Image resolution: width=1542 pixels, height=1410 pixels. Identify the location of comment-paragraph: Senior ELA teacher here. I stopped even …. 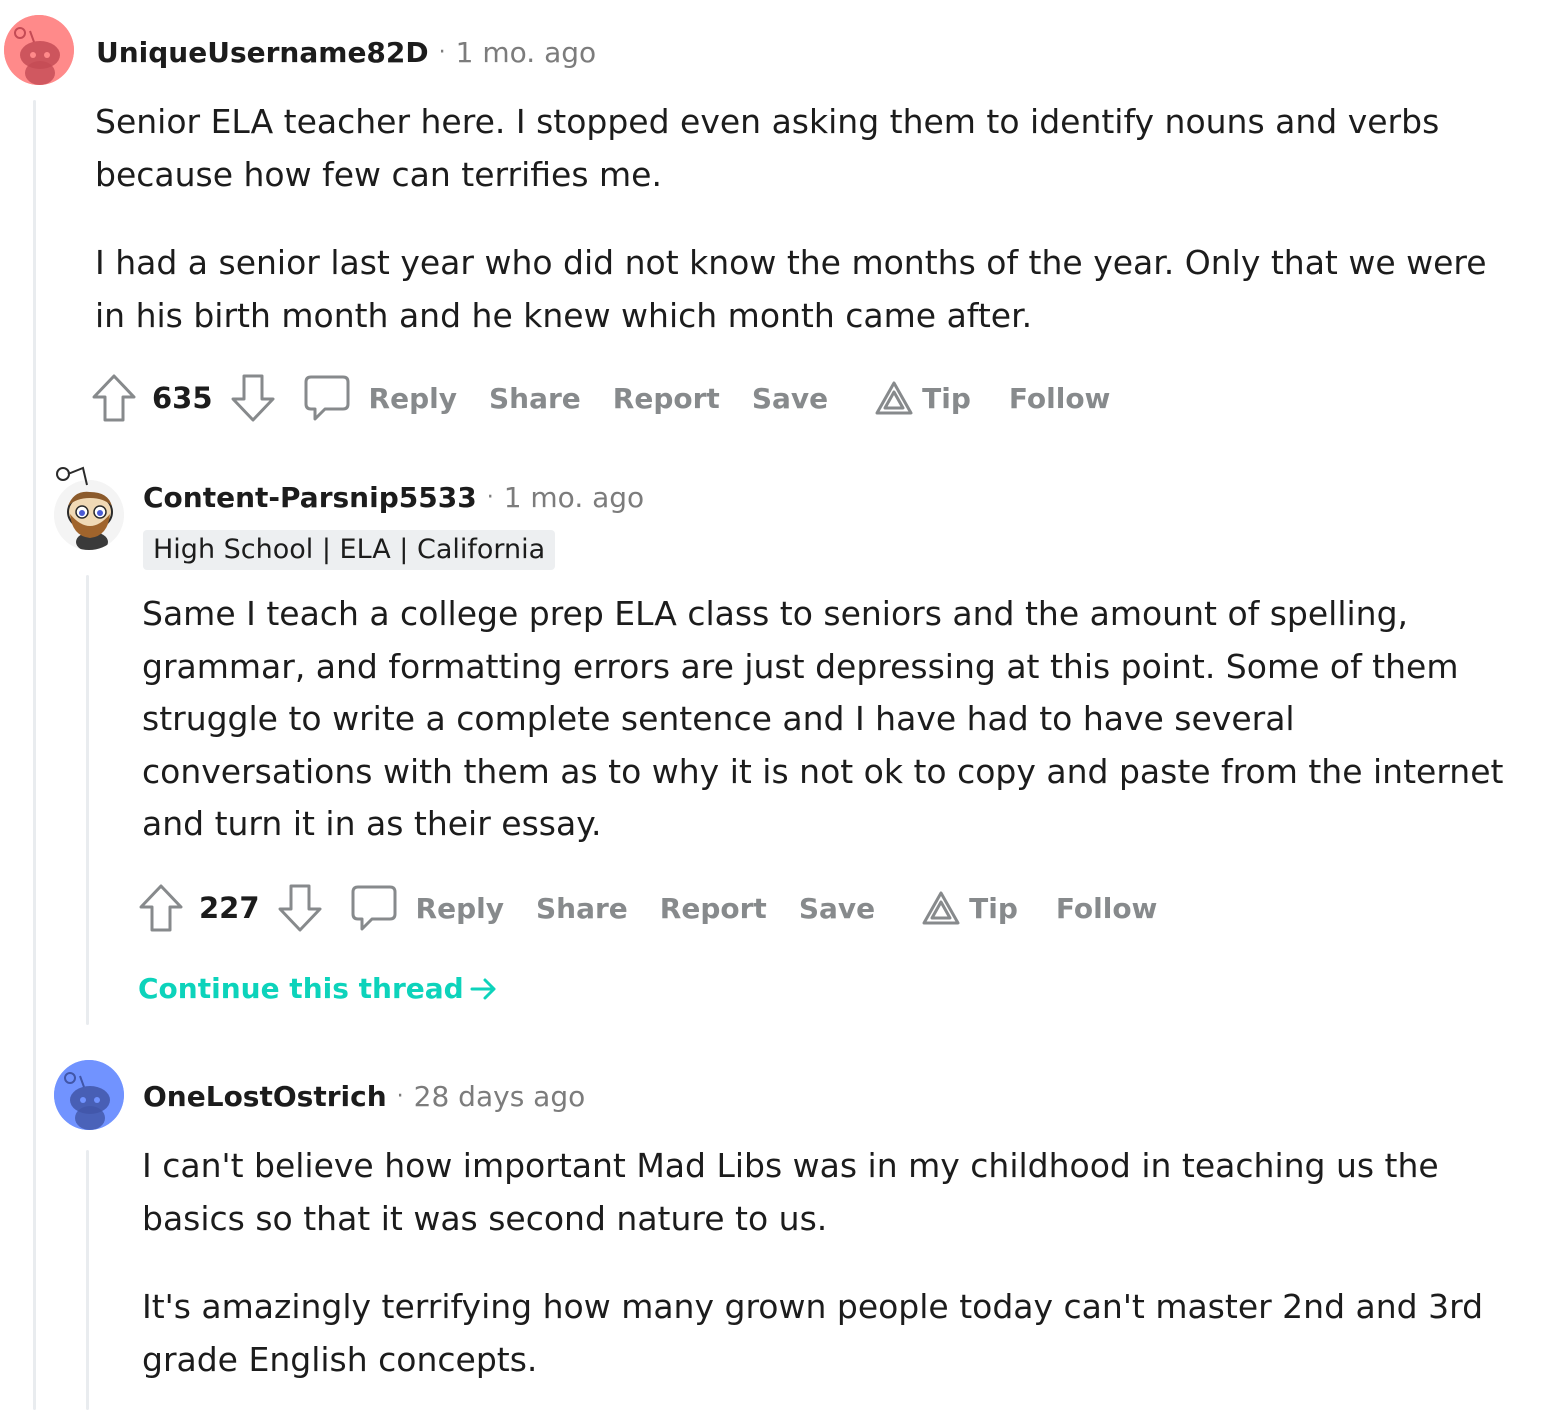
(767, 148).